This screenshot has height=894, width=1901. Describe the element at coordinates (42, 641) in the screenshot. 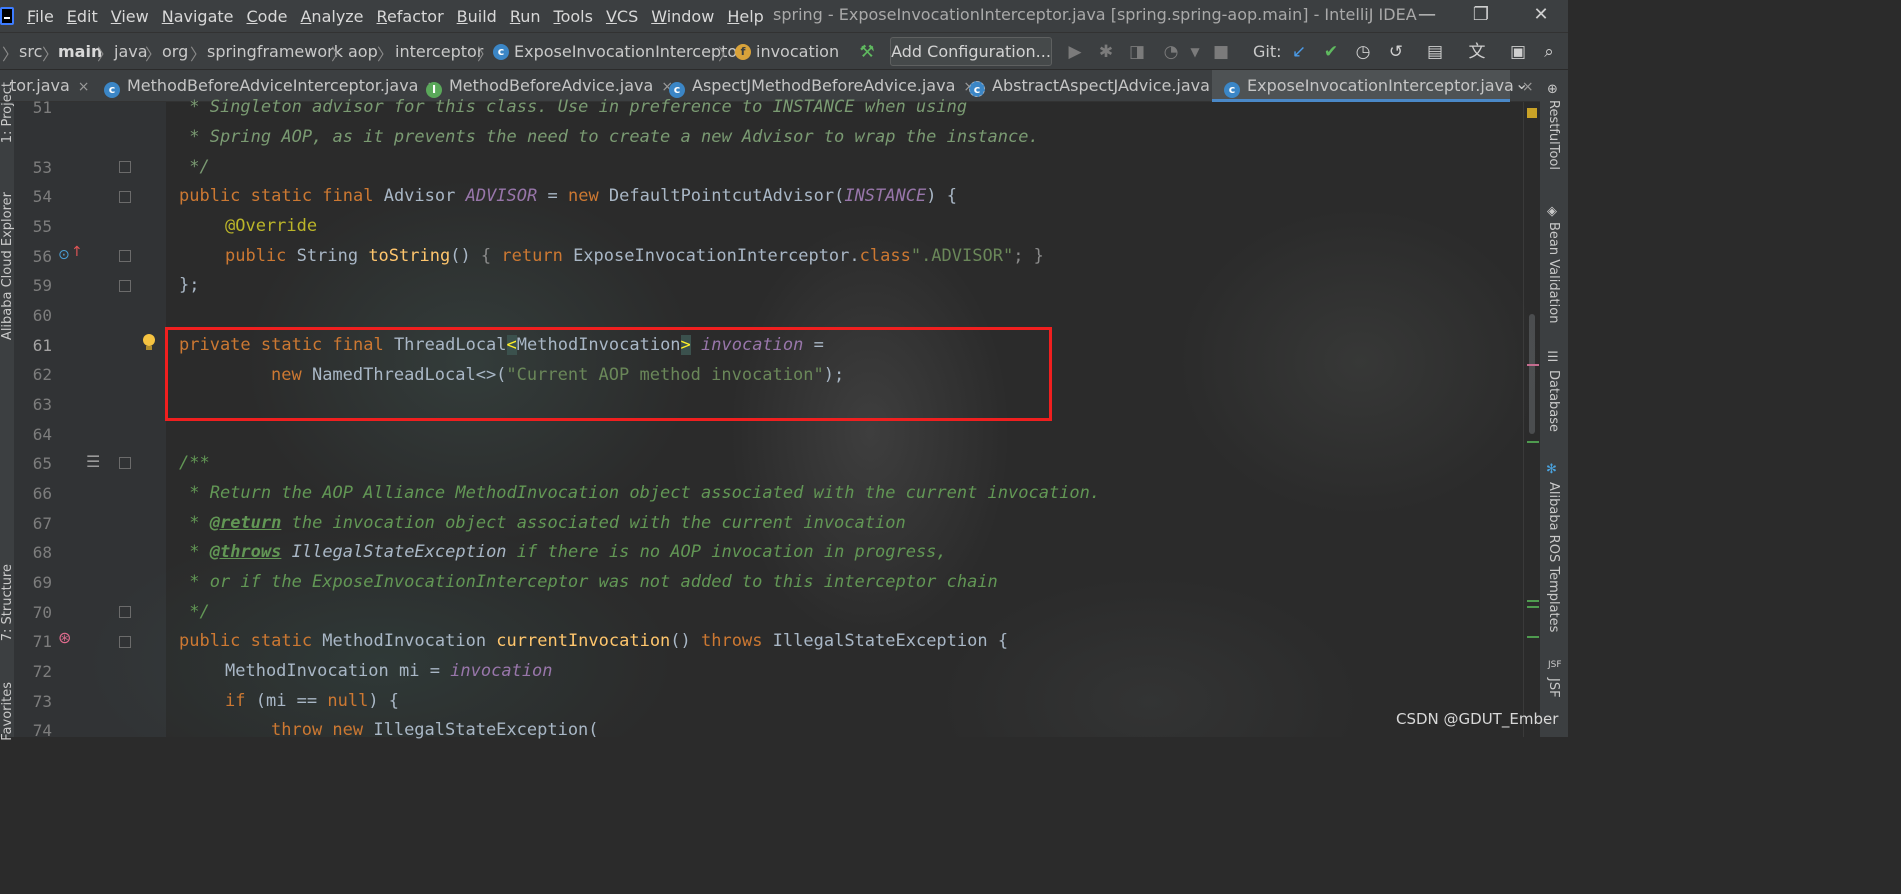

I see `line-number: 71` at that location.